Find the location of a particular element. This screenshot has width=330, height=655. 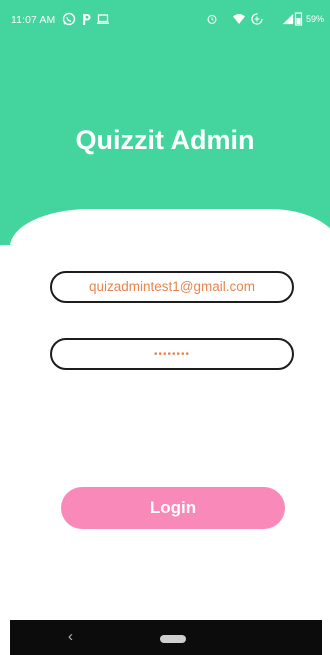

system-nav-bar: ‹ is located at coordinates (166, 637).